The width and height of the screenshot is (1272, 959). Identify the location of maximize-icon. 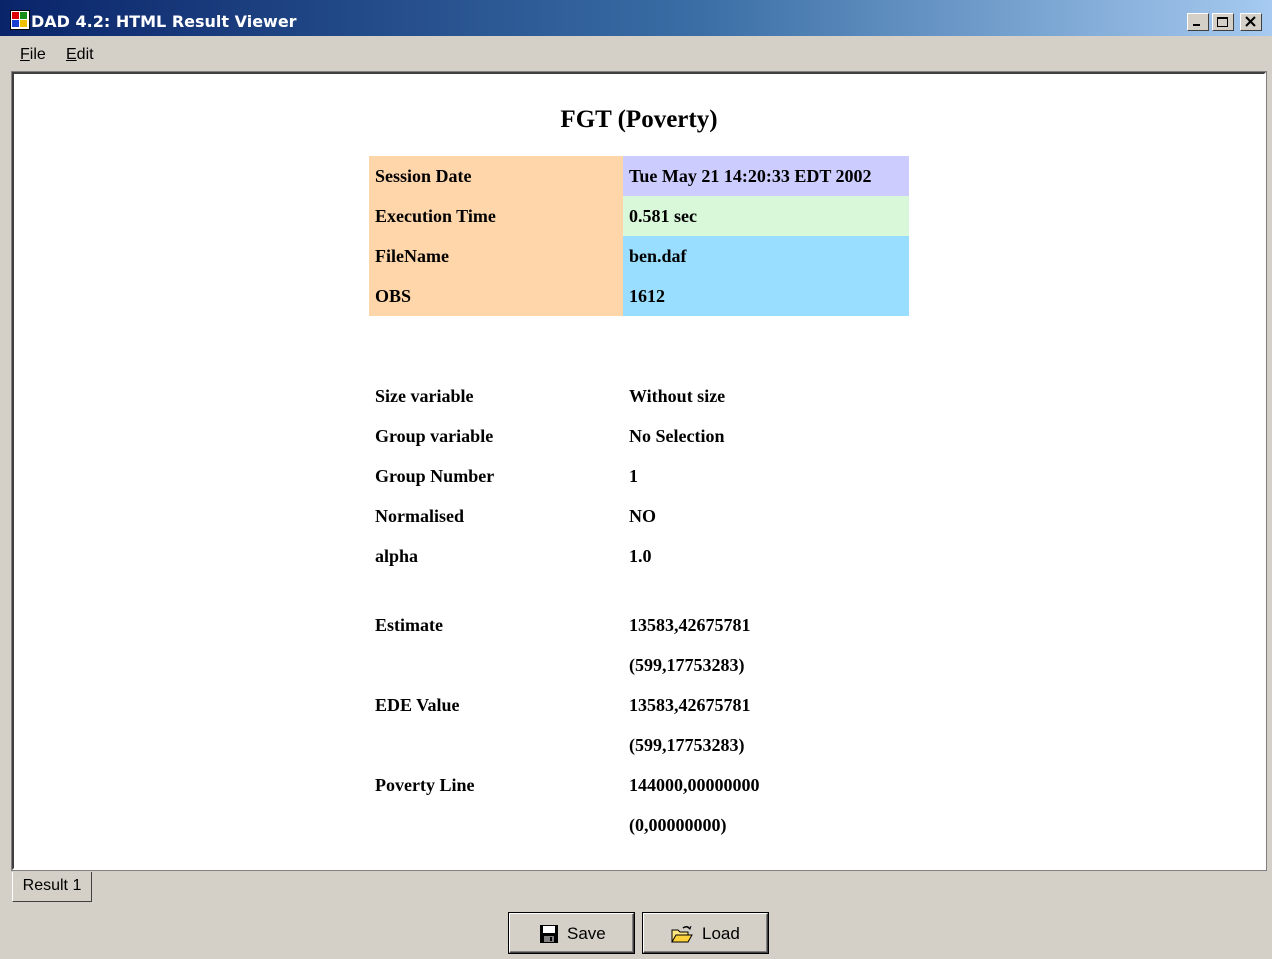
(1222, 22).